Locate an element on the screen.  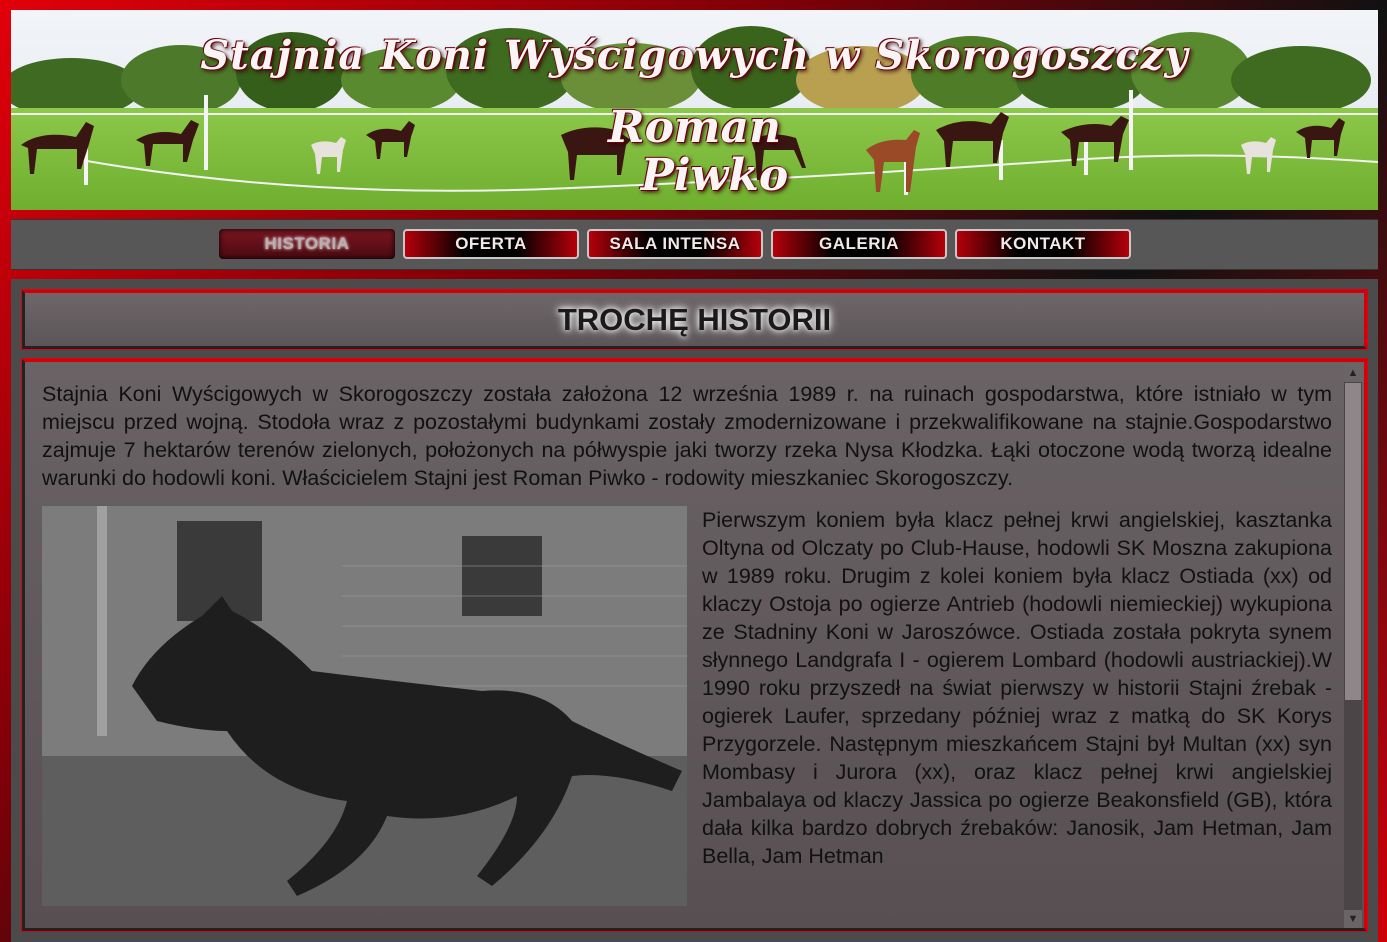
nav-sala-intensa: SALA INTENSA is located at coordinates (675, 244).